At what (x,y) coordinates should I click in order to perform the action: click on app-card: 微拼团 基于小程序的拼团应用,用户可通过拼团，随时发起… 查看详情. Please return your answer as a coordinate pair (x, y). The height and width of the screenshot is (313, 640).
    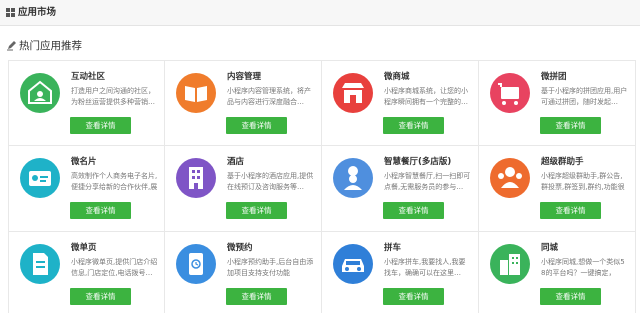
    Looking at the image, I should click on (557, 103).